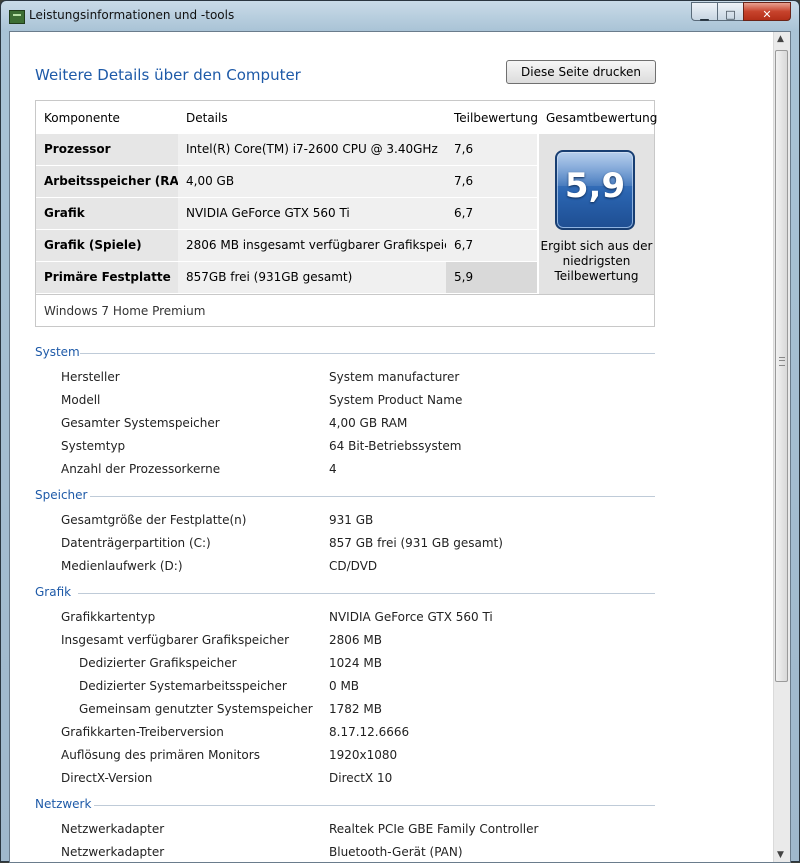 Image resolution: width=800 pixels, height=863 pixels. I want to click on detail-label: Grafikkarten-Treiberversion, so click(142, 732).